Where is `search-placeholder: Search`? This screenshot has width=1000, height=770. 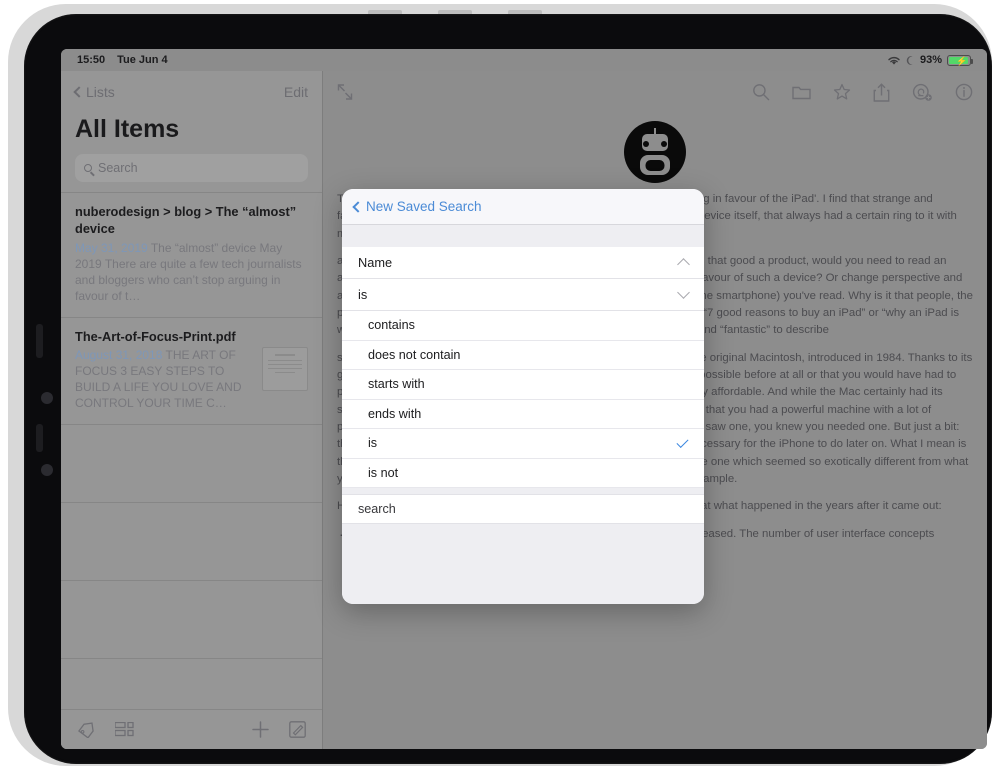 search-placeholder: Search is located at coordinates (118, 168).